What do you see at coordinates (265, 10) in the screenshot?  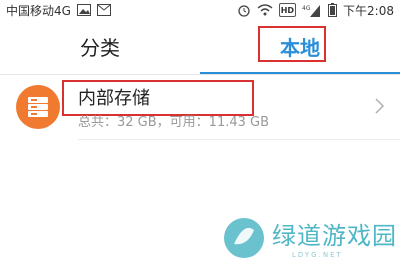 I see `wifi-icon` at bounding box center [265, 10].